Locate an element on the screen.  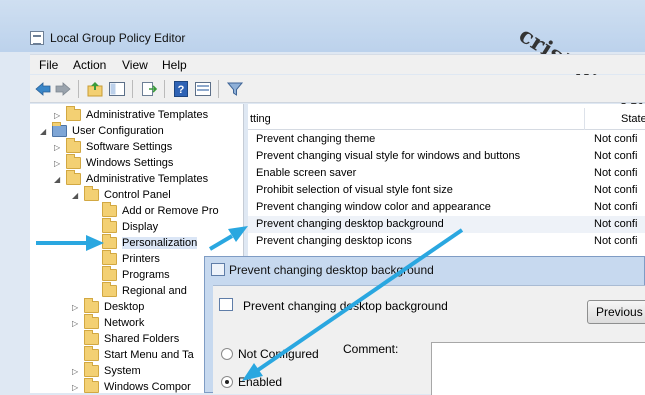
menu-action: Action is located at coordinates (89, 65).